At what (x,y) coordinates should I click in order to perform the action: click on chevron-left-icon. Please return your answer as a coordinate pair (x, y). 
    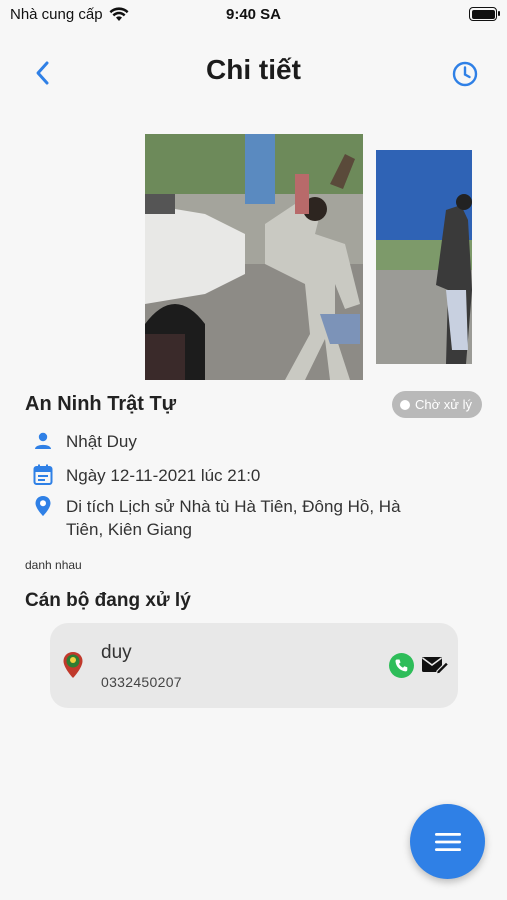
    Looking at the image, I should click on (42, 73).